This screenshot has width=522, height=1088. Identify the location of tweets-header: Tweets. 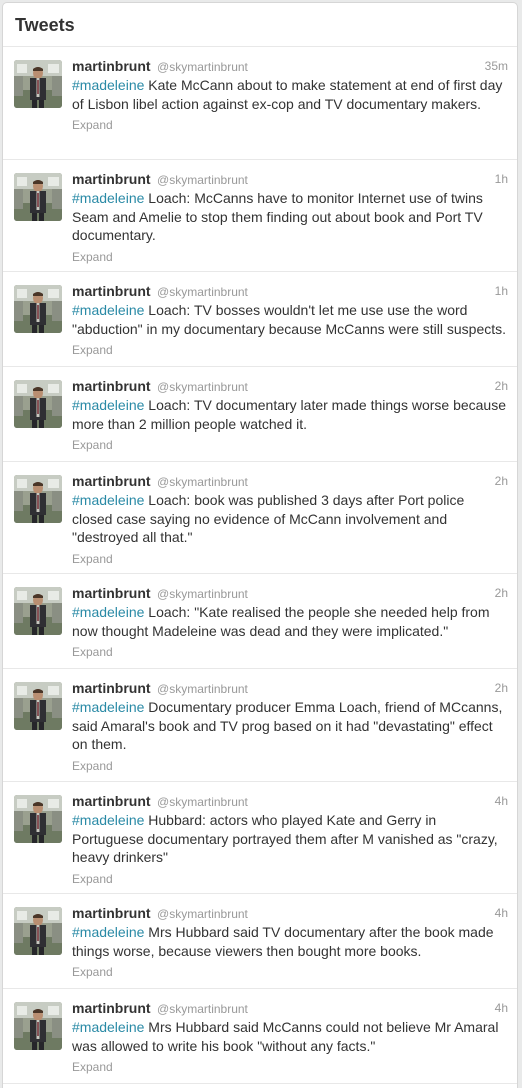
(260, 25).